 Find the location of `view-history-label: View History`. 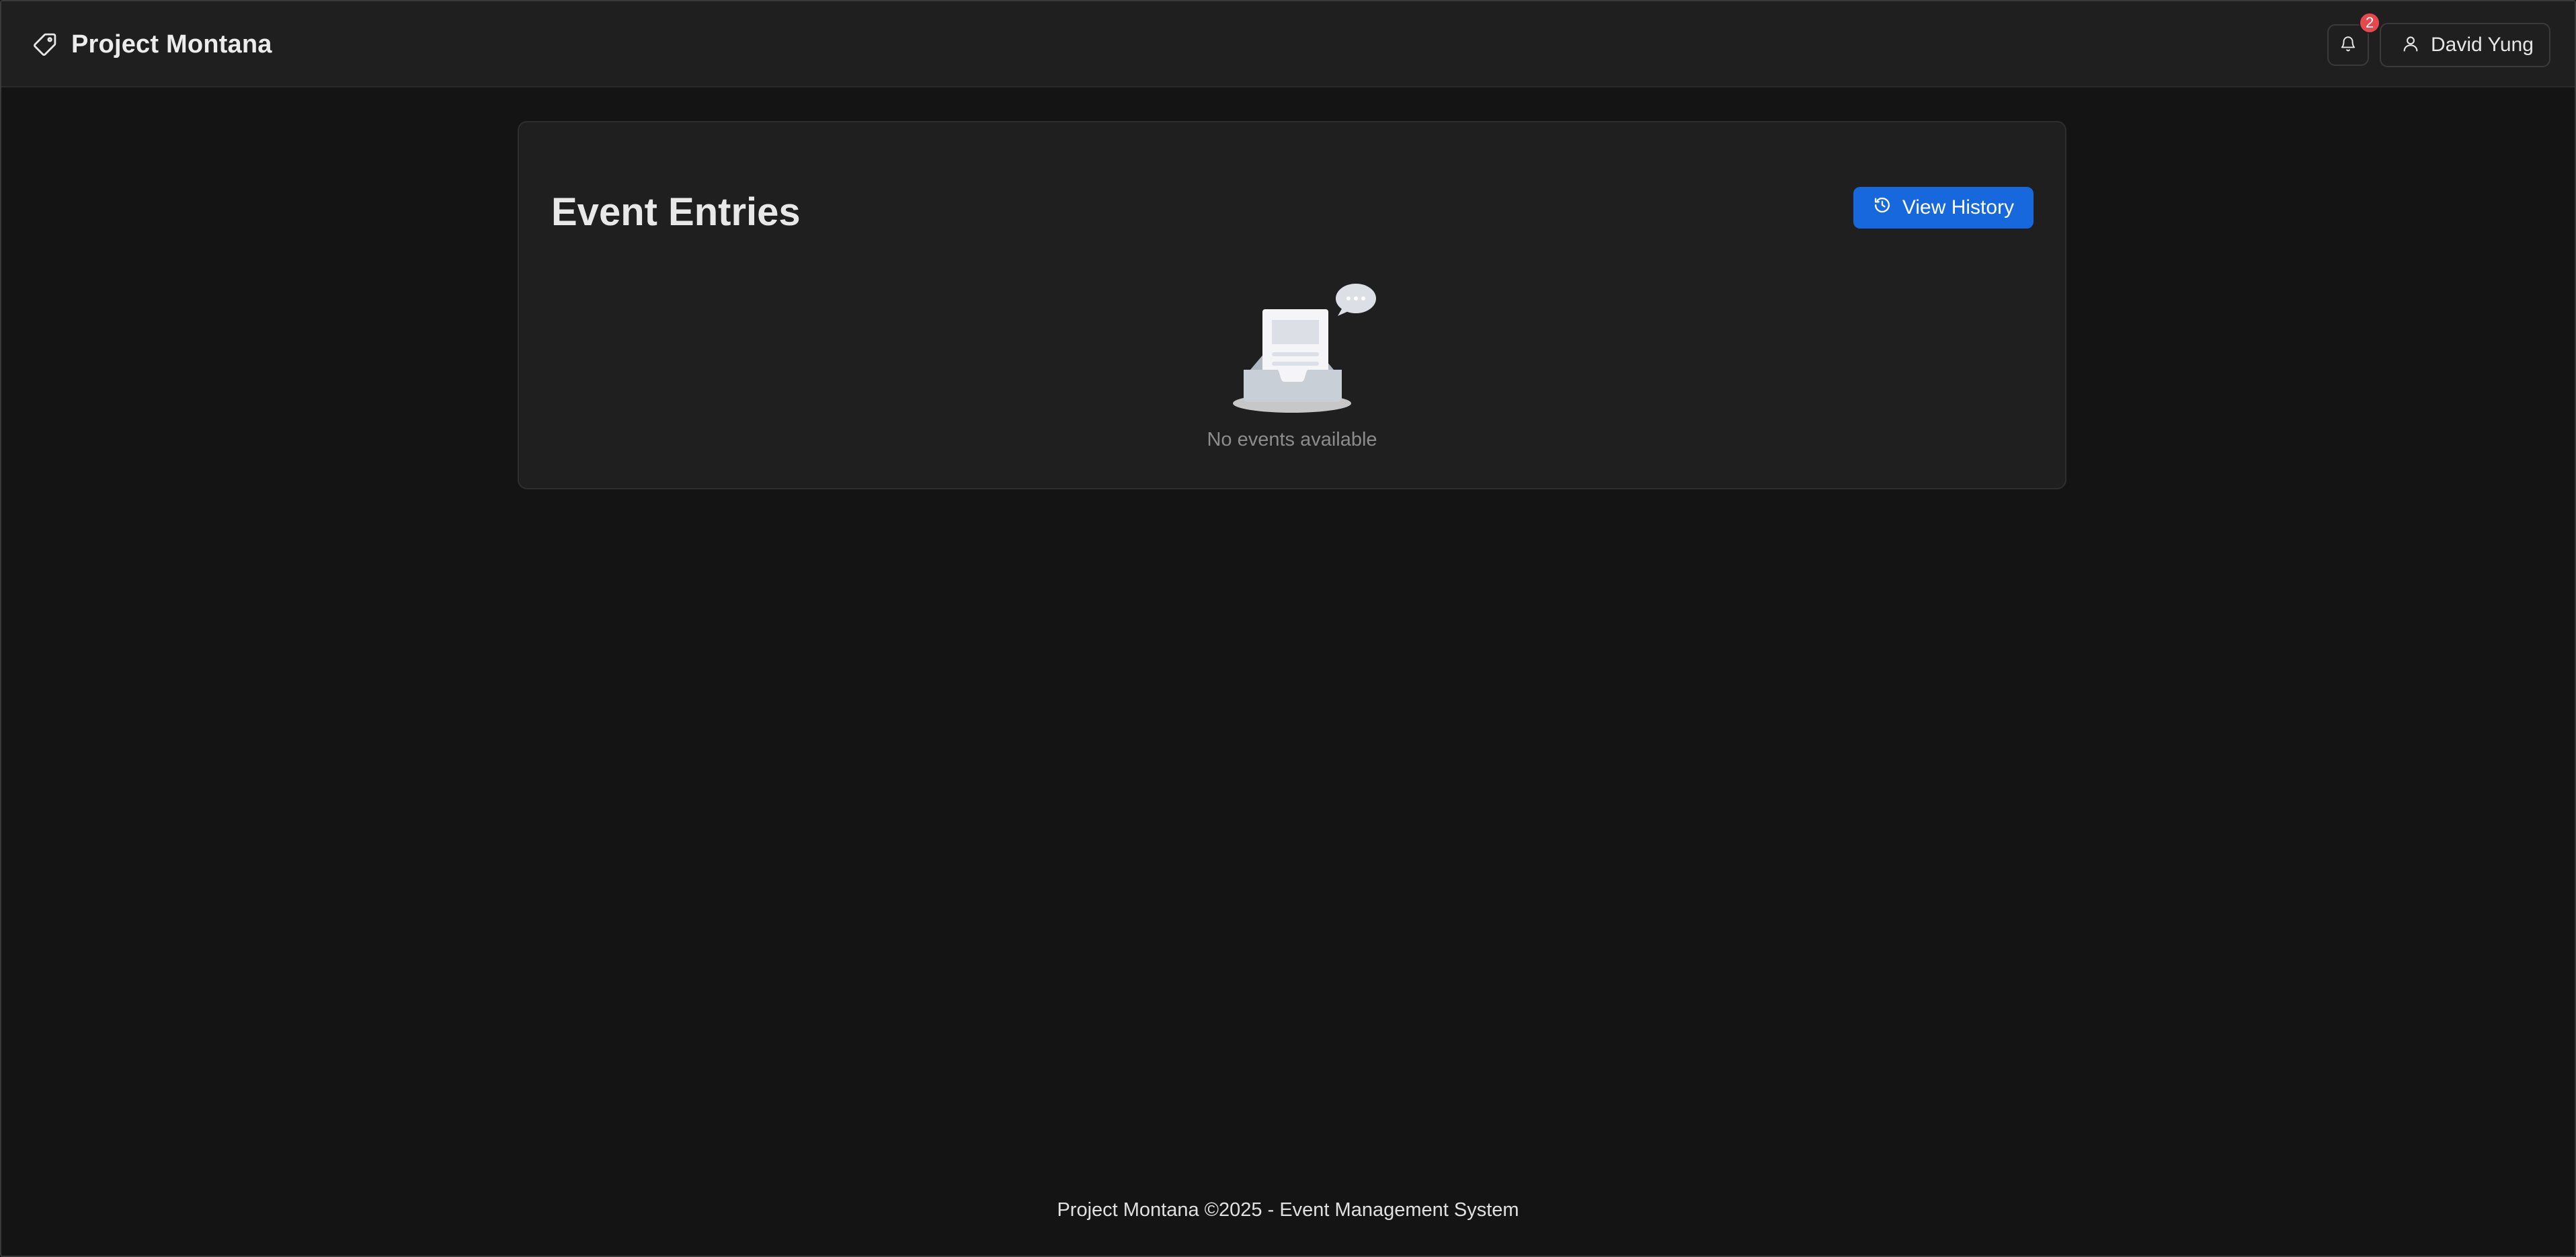

view-history-label: View History is located at coordinates (1958, 207).